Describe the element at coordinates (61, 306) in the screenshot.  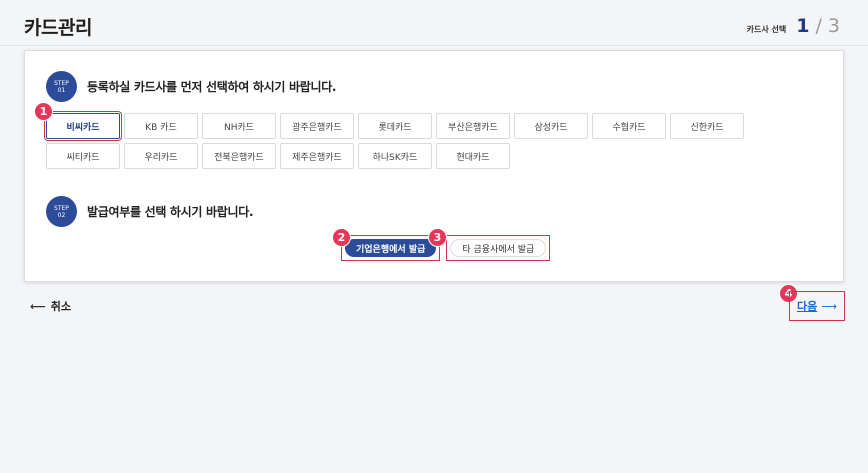
I see `cancel-label: 취소` at that location.